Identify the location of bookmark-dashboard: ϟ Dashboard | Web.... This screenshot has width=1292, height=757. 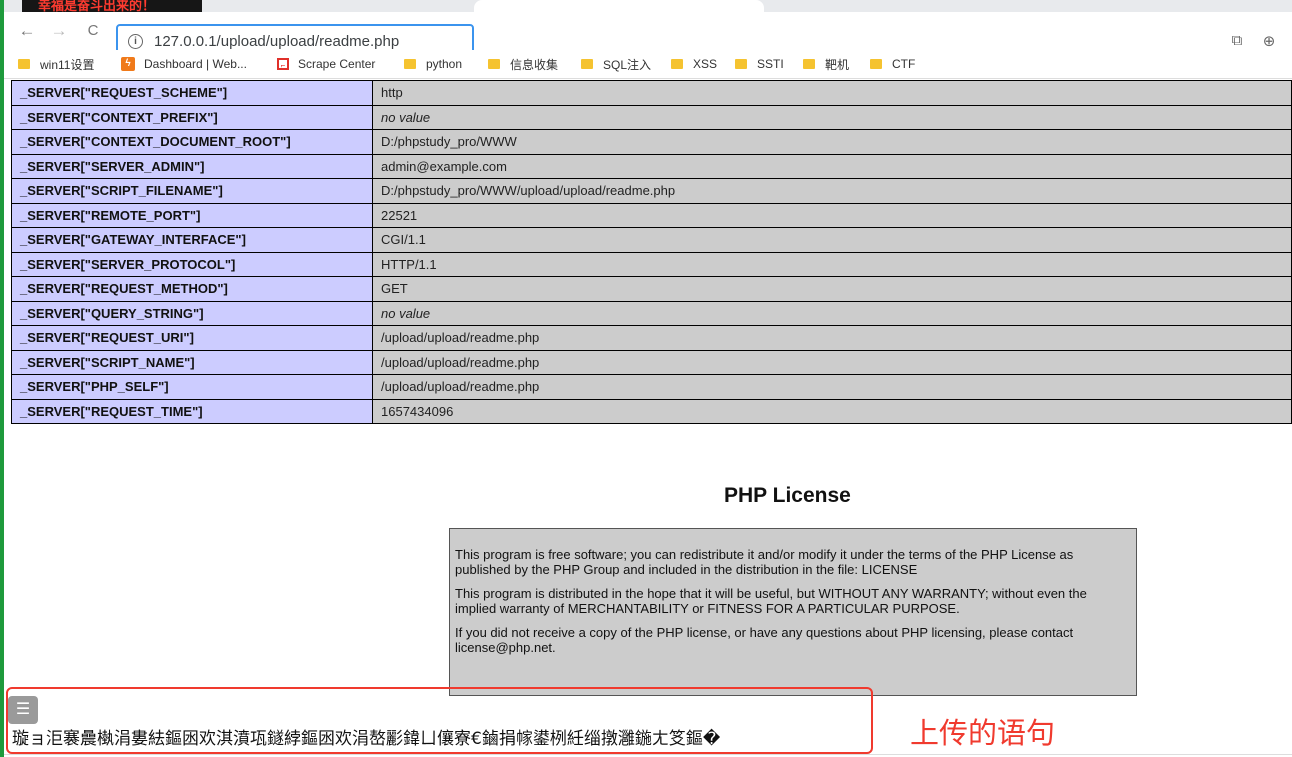
(184, 64).